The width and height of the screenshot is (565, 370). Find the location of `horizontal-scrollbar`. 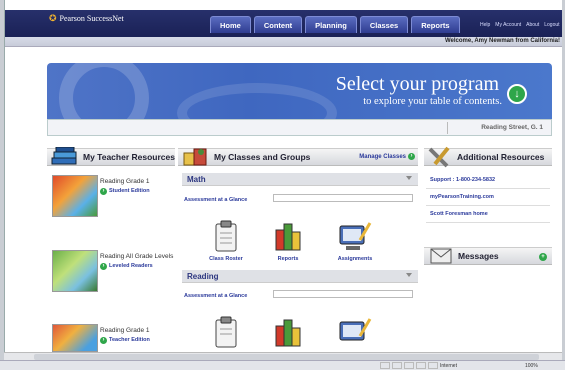

horizontal-scrollbar is located at coordinates (283, 356).